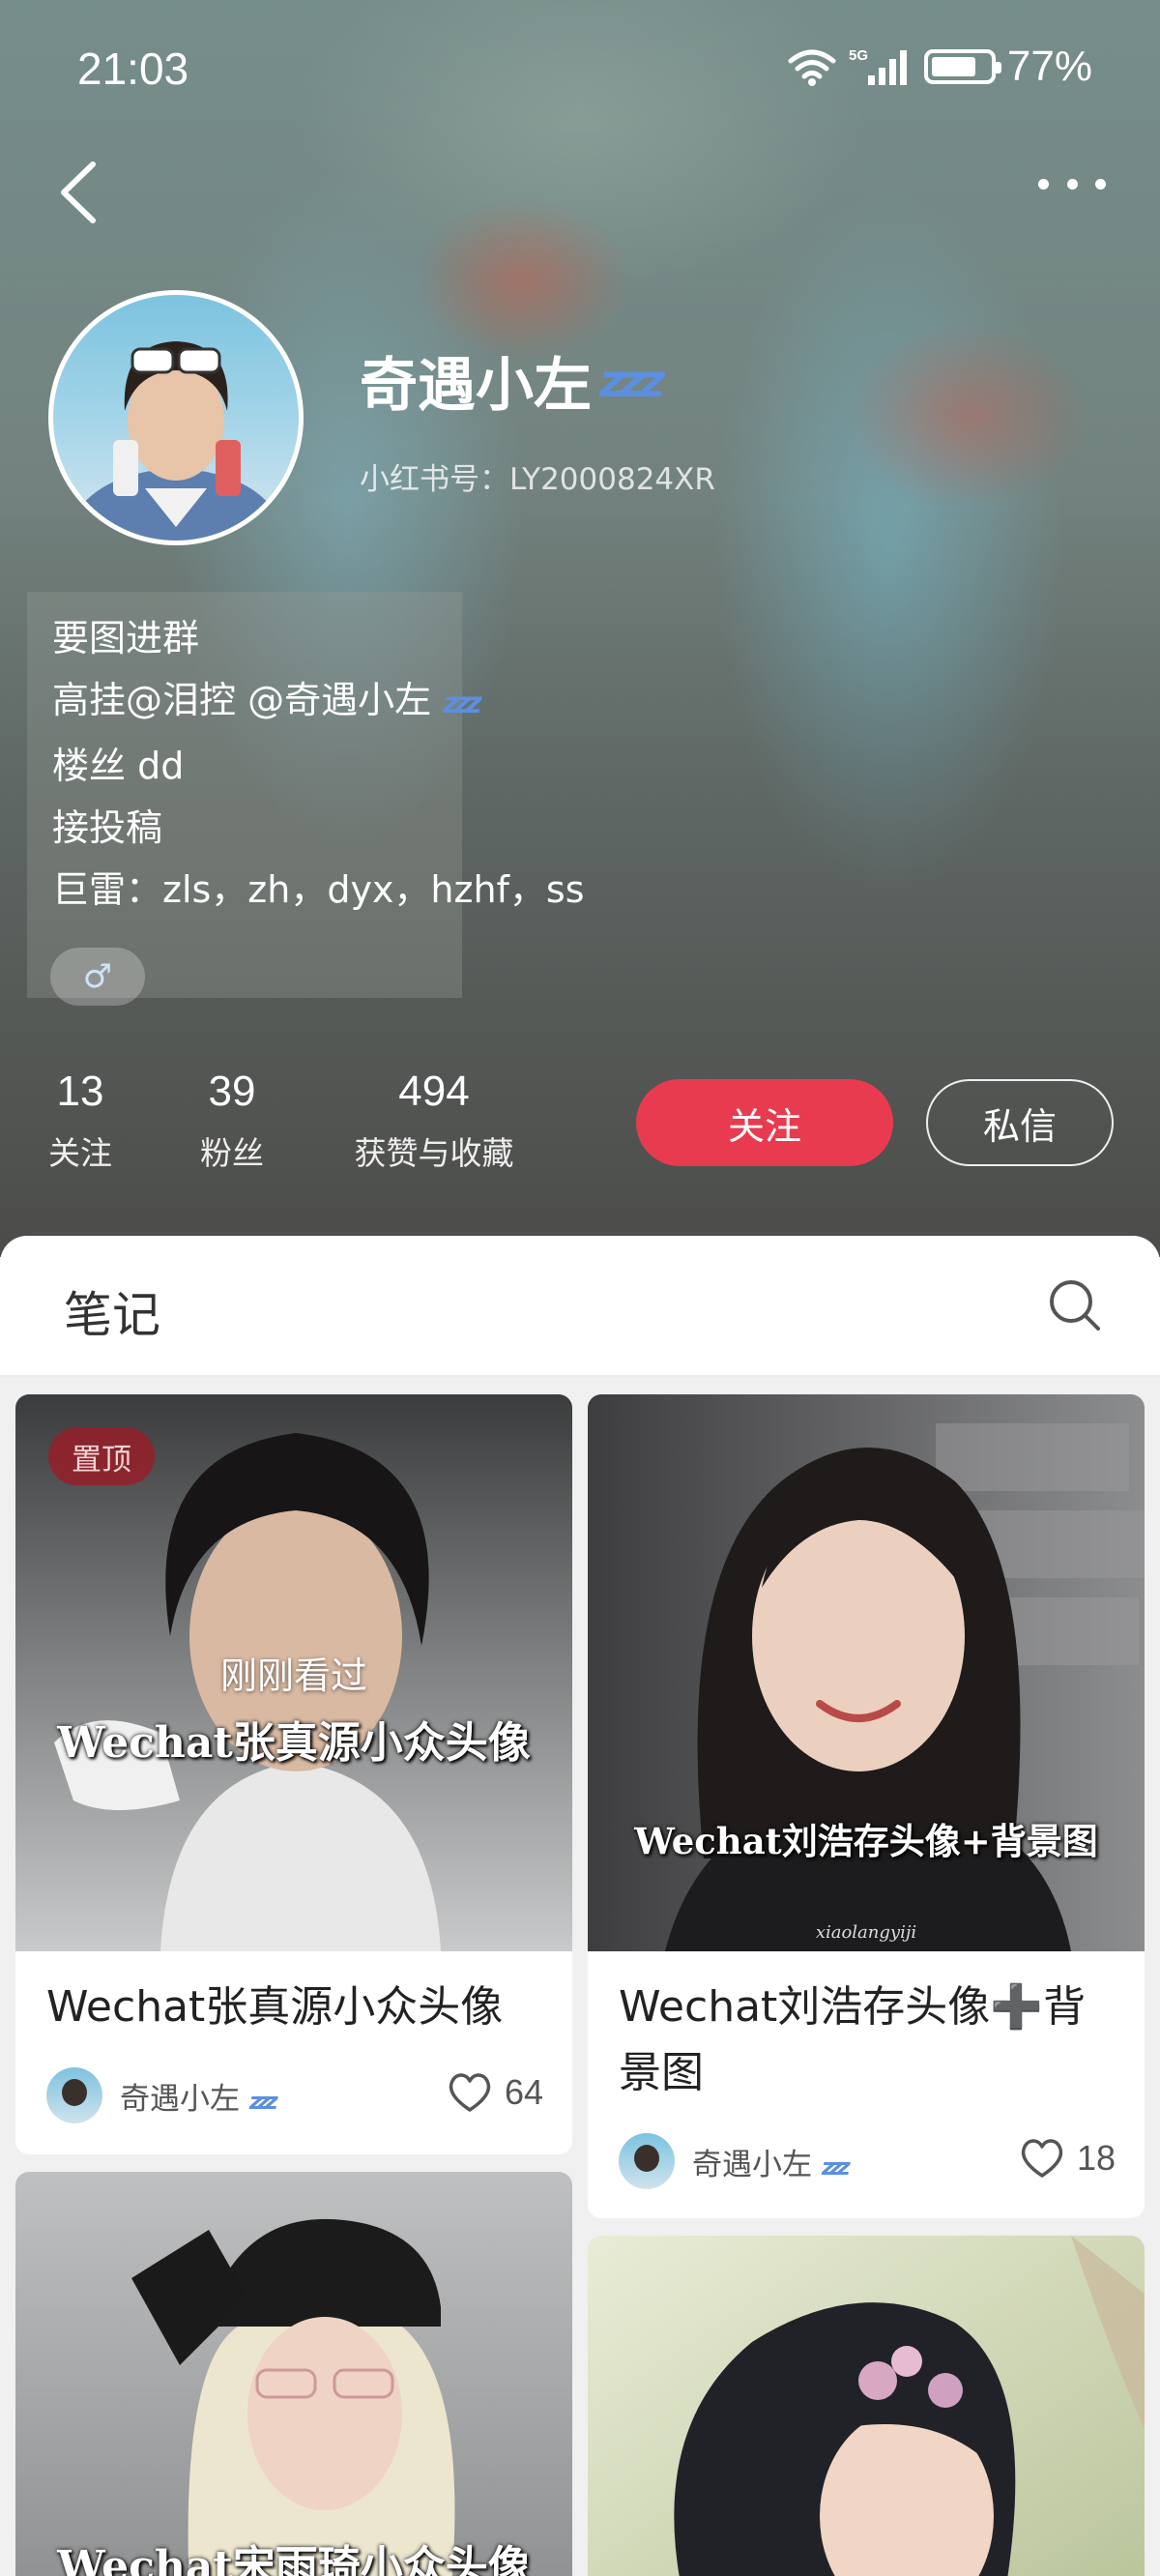 The image size is (1160, 2576). Describe the element at coordinates (495, 2092) in the screenshot. I see `like-button: 64` at that location.